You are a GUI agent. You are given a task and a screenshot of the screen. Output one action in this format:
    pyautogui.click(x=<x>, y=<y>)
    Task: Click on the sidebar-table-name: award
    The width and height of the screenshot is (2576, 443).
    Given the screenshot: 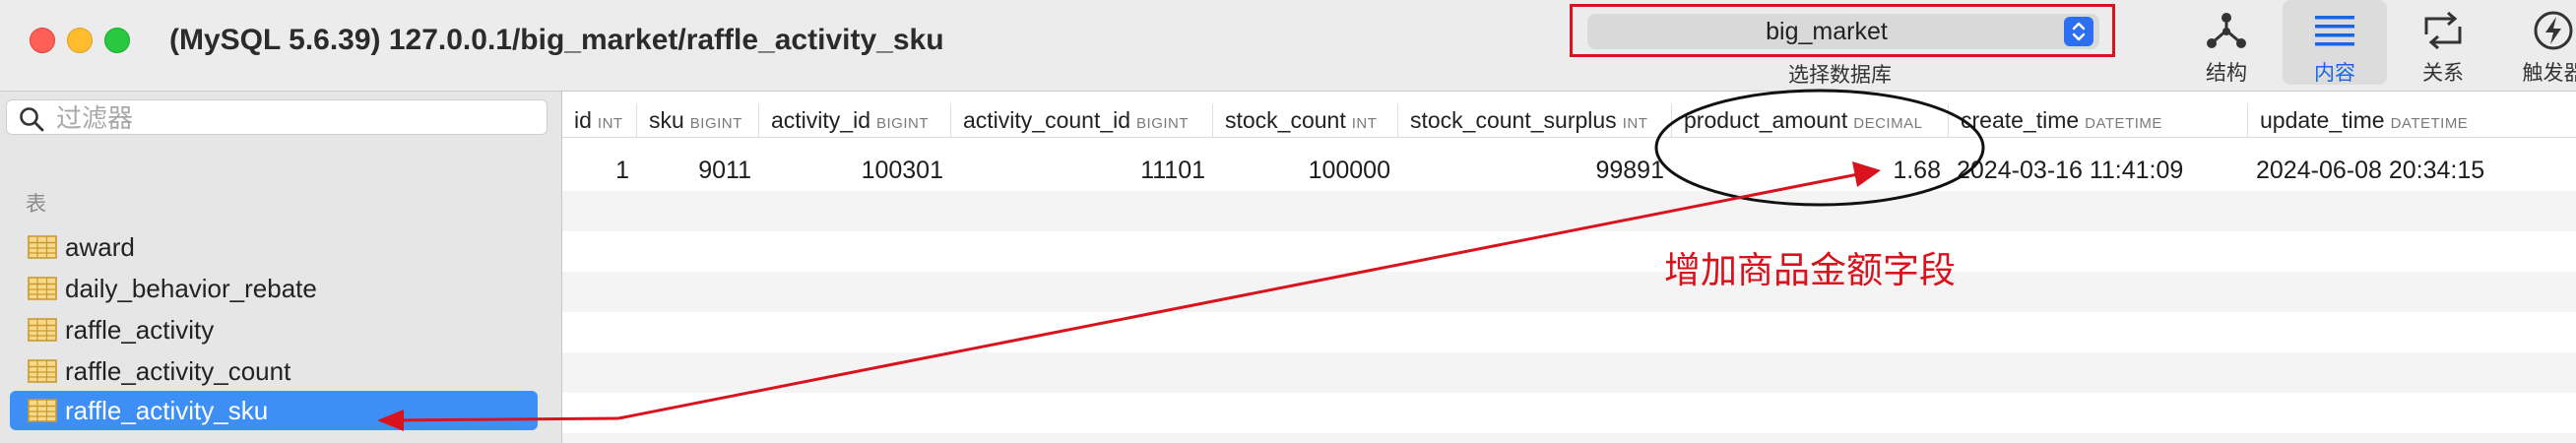 What is the action you would take?
    pyautogui.click(x=100, y=247)
    